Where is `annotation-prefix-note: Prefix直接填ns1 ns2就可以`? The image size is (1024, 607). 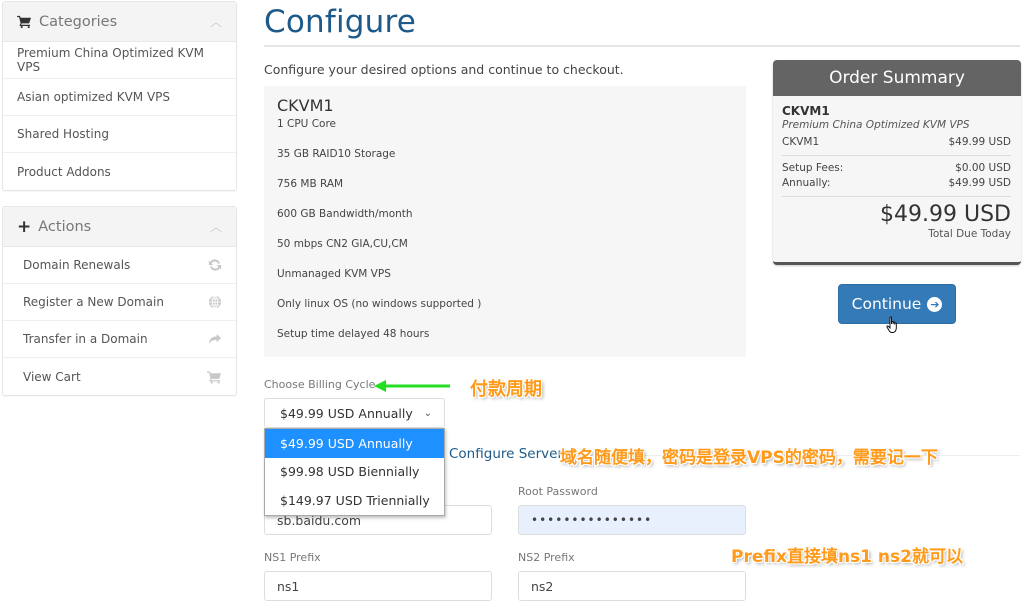
annotation-prefix-note: Prefix直接填ns1 ns2就可以 is located at coordinates (847, 557).